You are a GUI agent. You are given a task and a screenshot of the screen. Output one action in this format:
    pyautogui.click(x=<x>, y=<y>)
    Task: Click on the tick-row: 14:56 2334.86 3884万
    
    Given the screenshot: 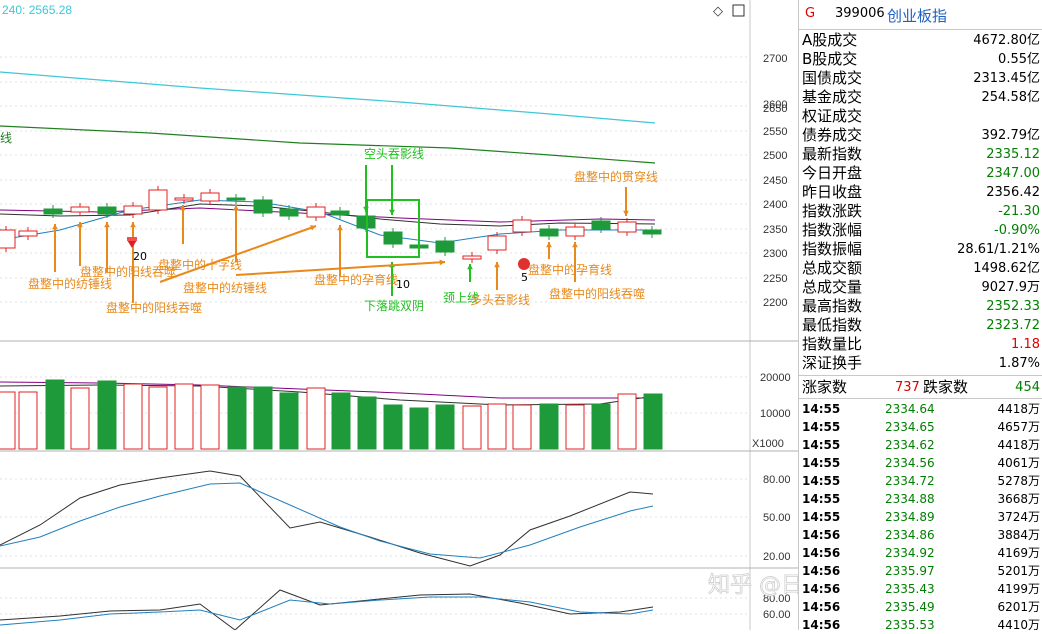 What is the action you would take?
    pyautogui.click(x=920, y=535)
    